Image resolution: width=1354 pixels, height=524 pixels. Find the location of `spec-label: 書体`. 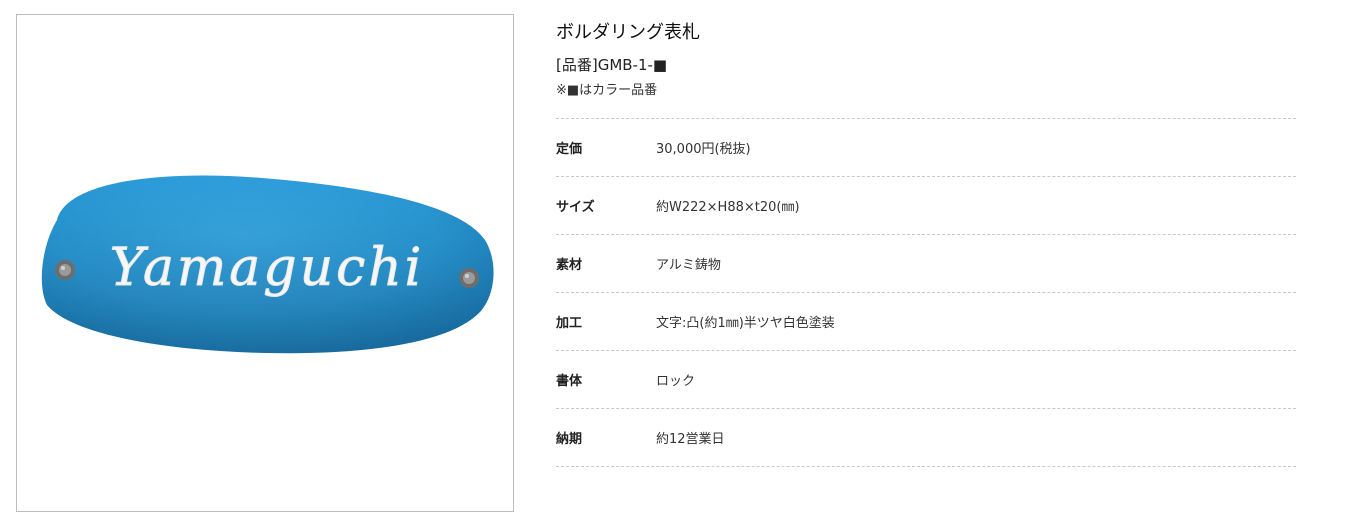

spec-label: 書体 is located at coordinates (569, 381).